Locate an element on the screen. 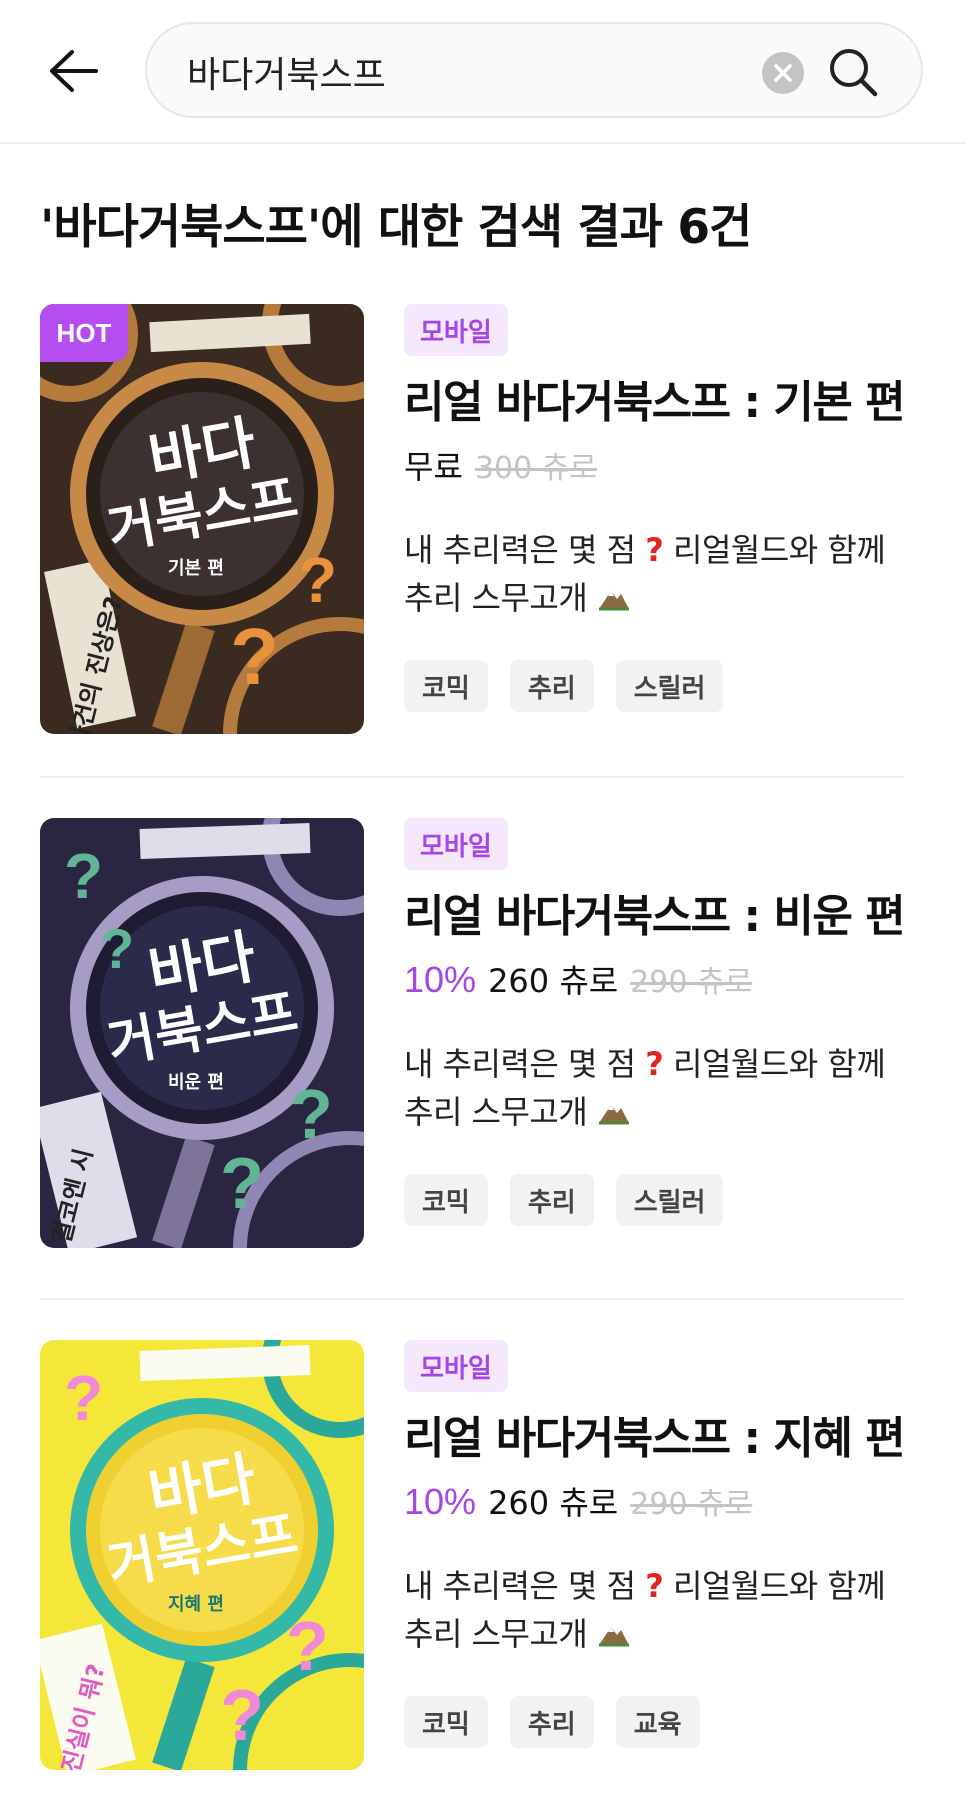 This screenshot has height=1804, width=966. cover-image: ? ? ? ? 바다 거북스프 비운 편 결코엔 시 is located at coordinates (202, 1033).